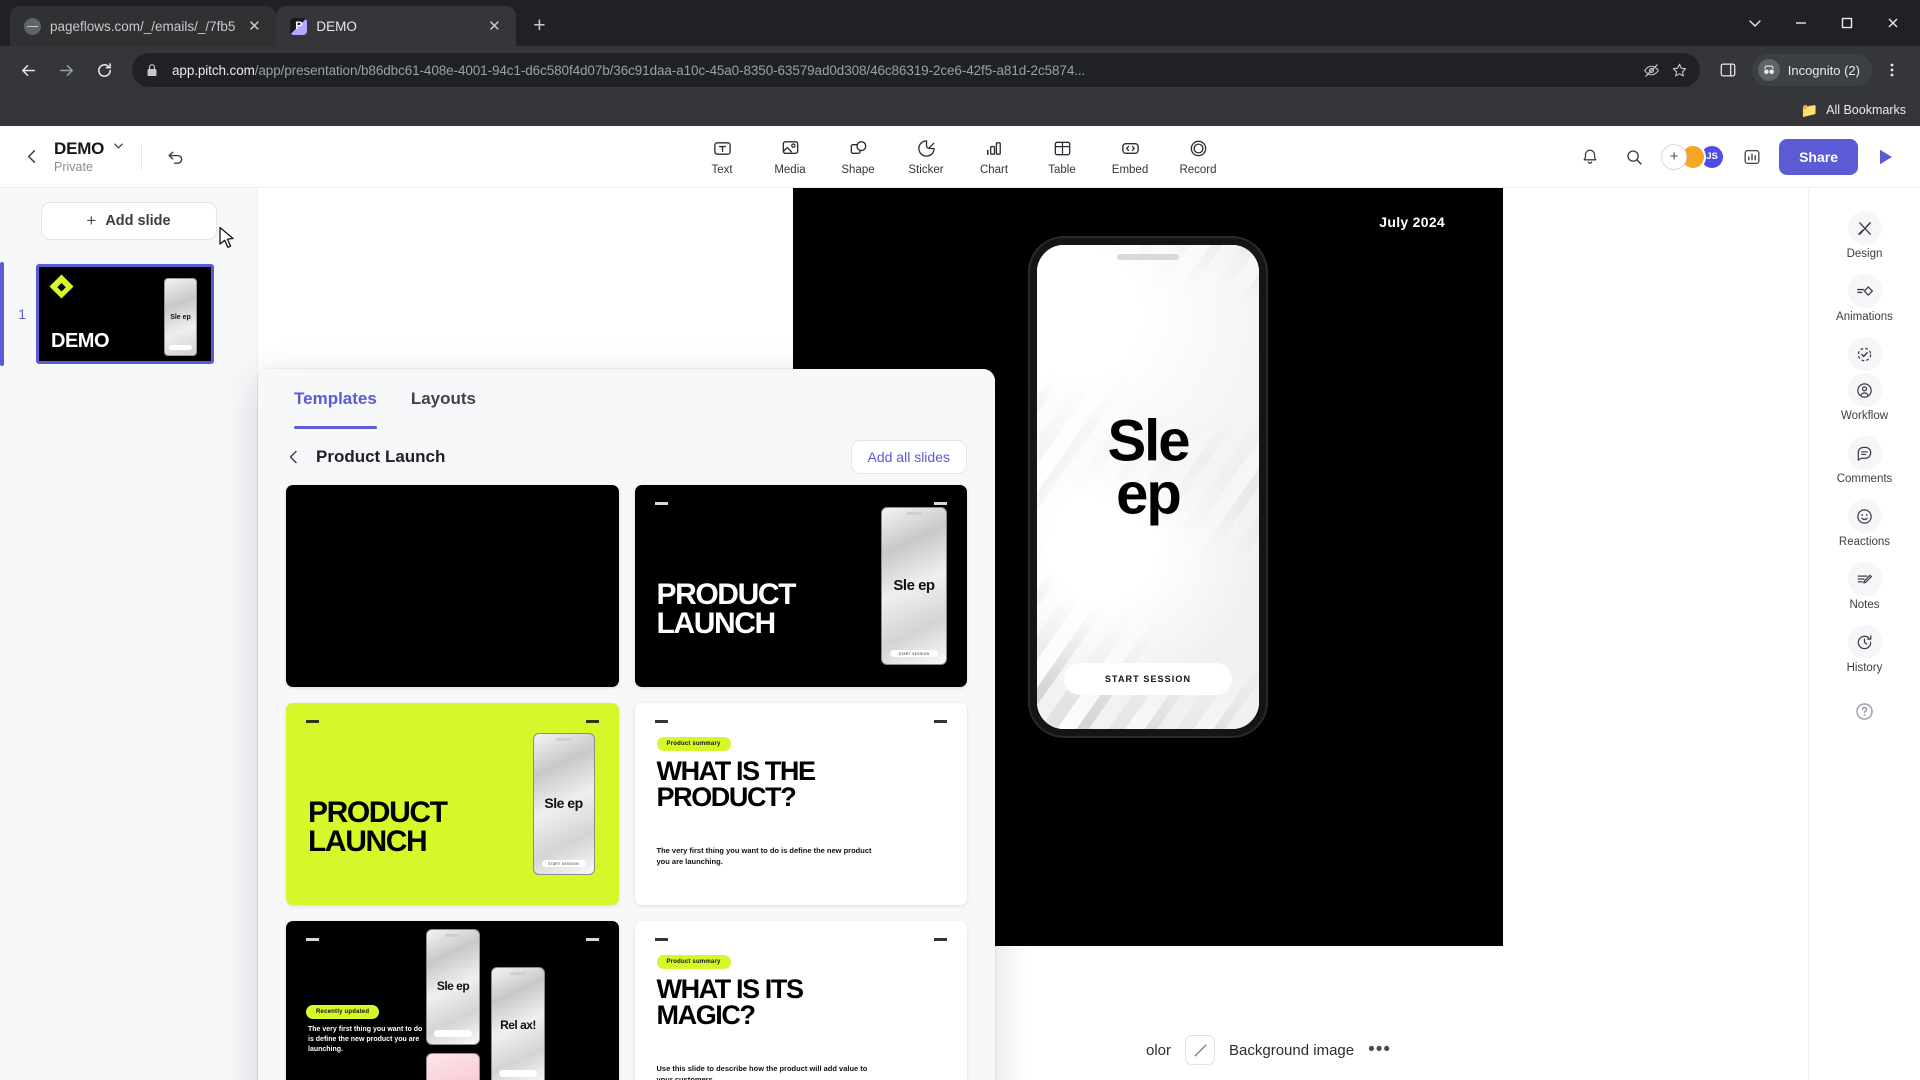 This screenshot has height=1080, width=1920. I want to click on tool-chart: Chart, so click(994, 157).